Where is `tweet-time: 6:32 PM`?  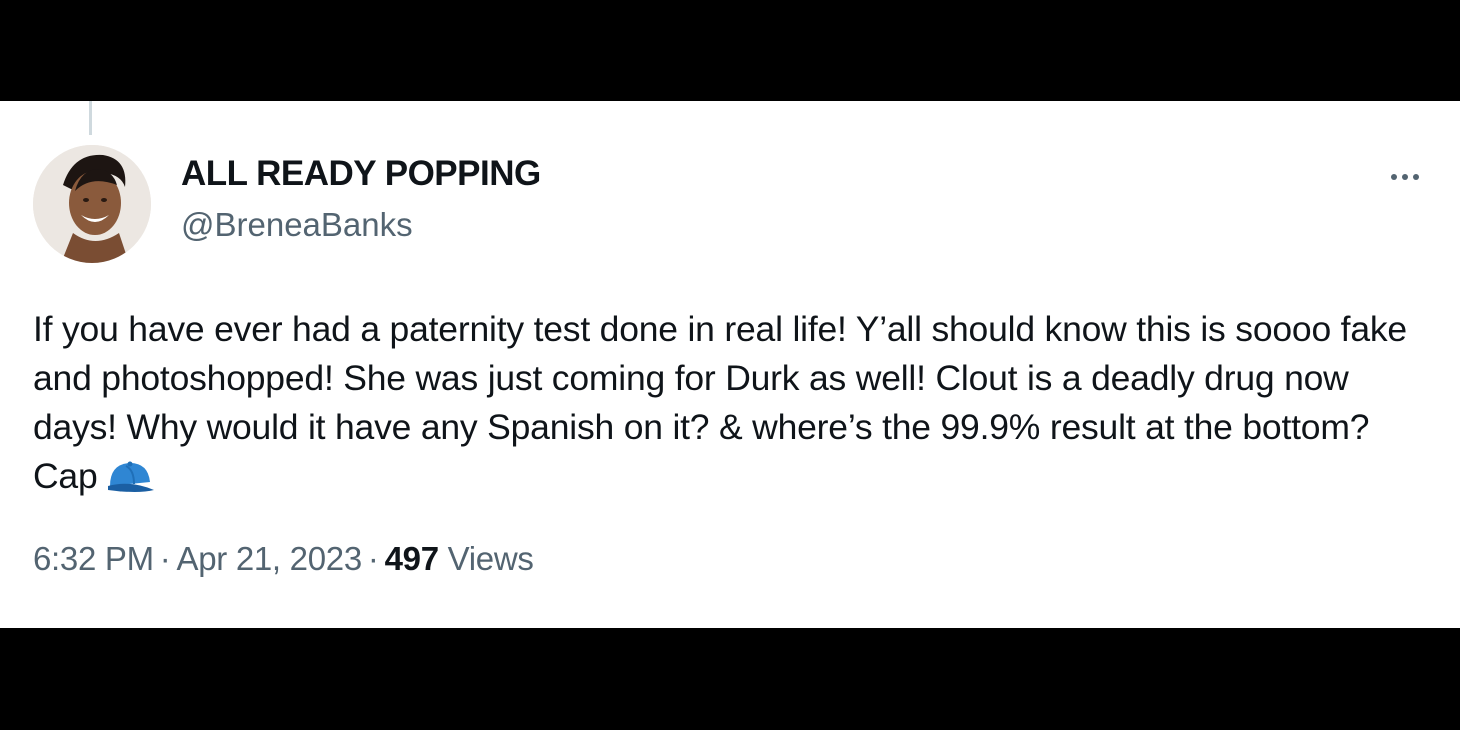
tweet-time: 6:32 PM is located at coordinates (93, 558).